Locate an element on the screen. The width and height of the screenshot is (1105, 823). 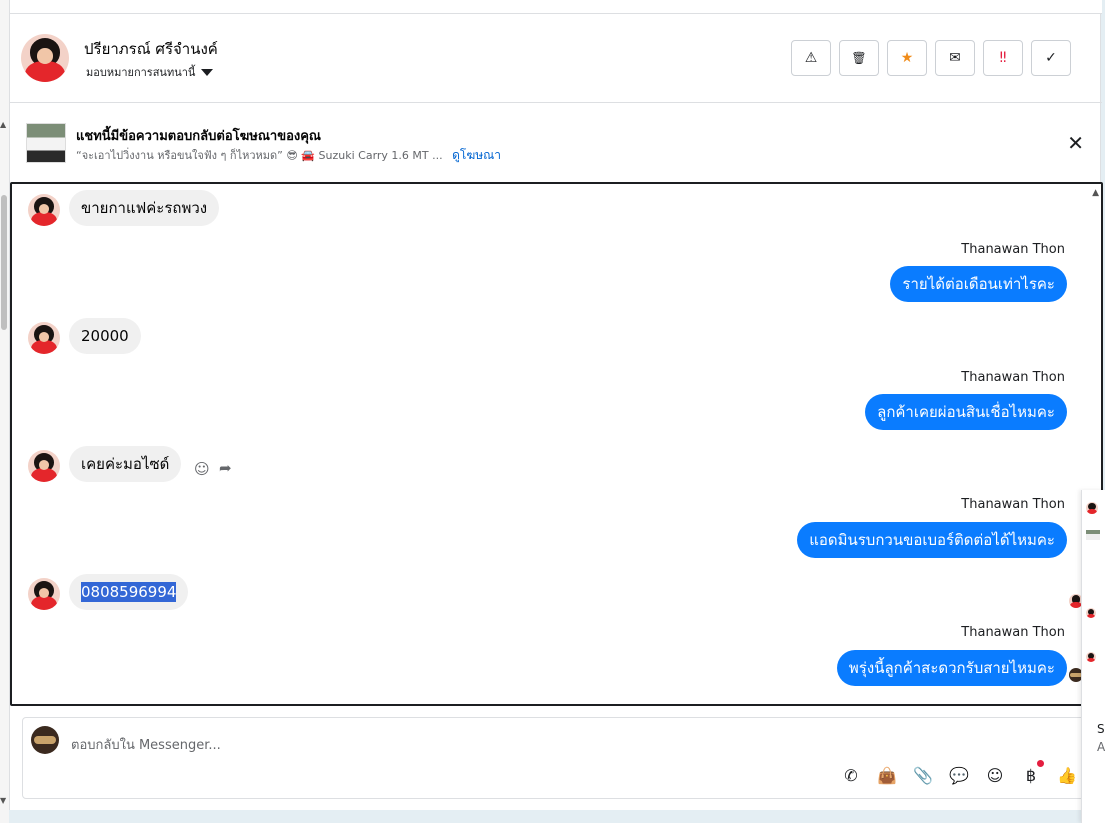
scrollbar-thumb is located at coordinates (4, 262).